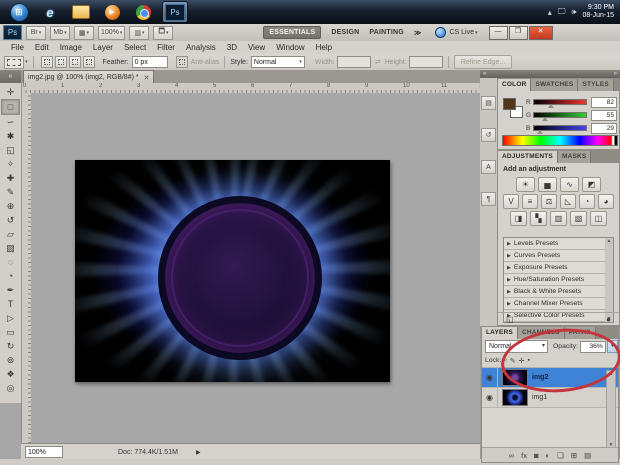  What do you see at coordinates (522, 361) in the screenshot?
I see `lock-position-icon: ✛` at bounding box center [522, 361].